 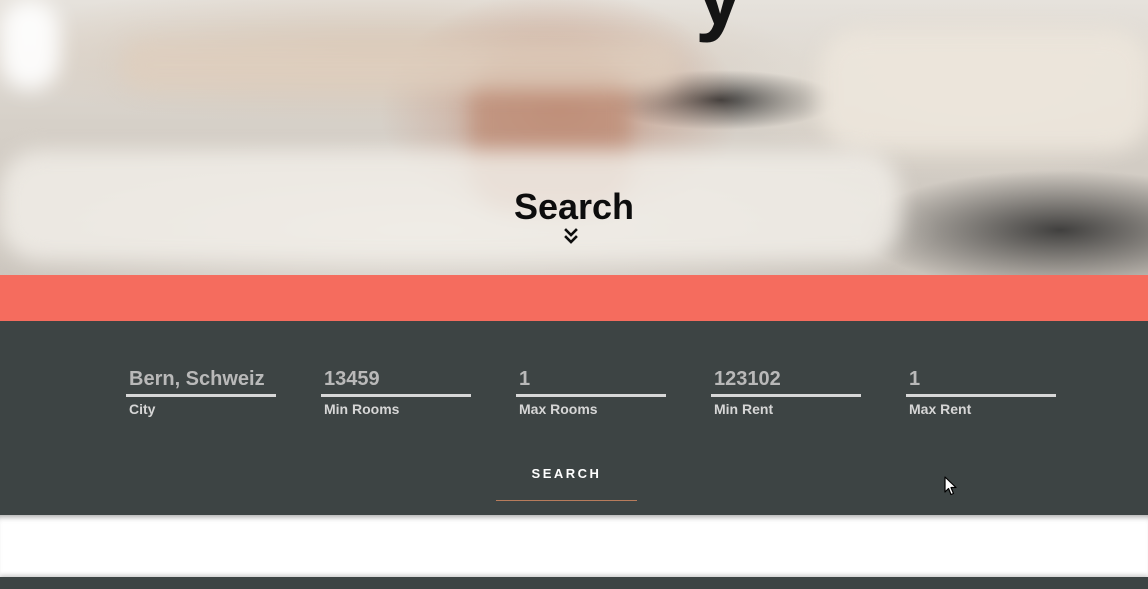 I want to click on min-rooms-field: Min Rooms, so click(x=396, y=391).